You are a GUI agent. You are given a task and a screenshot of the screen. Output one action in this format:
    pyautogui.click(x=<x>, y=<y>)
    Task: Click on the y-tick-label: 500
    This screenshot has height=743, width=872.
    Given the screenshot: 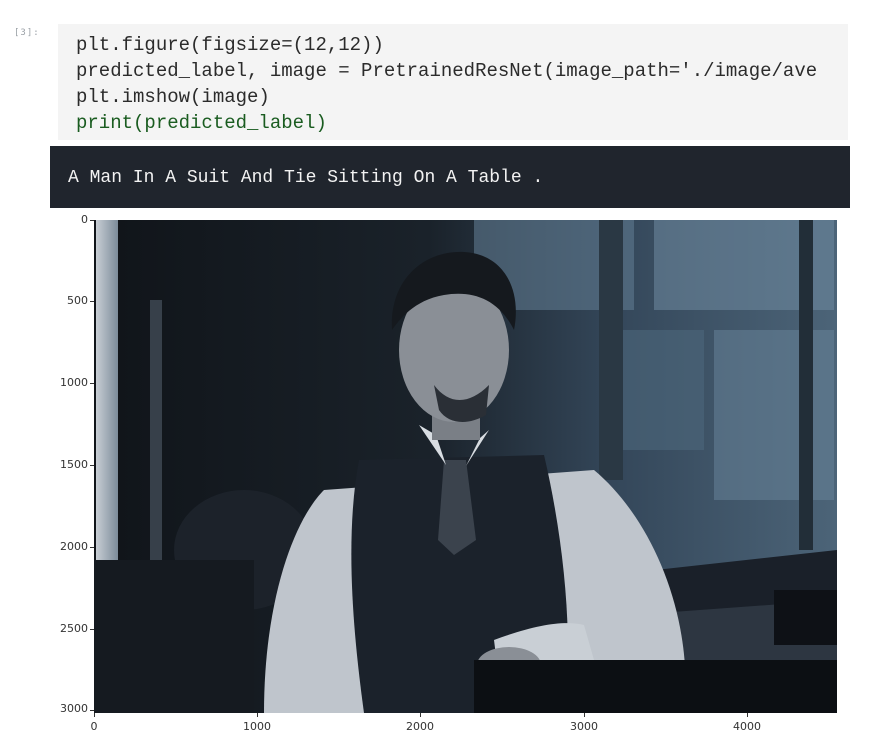 What is the action you would take?
    pyautogui.click(x=77, y=300)
    